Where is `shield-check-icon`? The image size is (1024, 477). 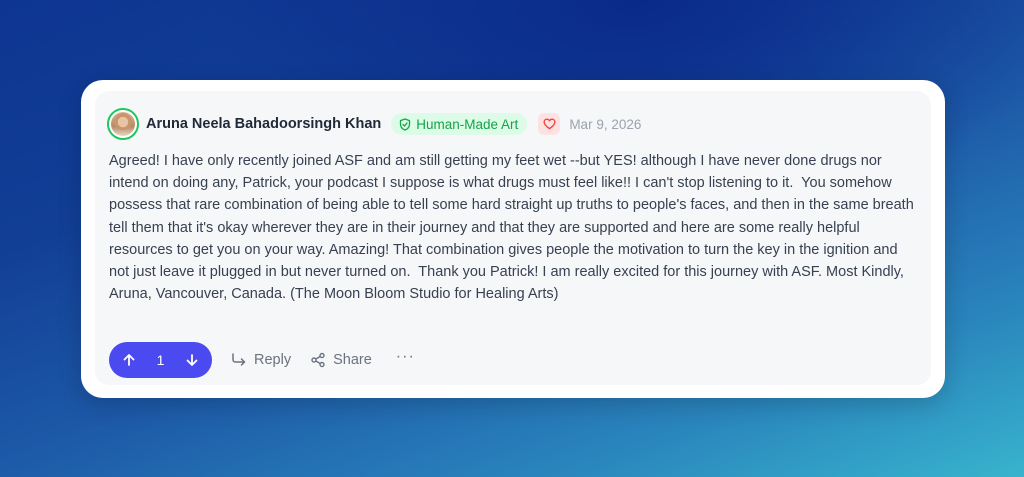 shield-check-icon is located at coordinates (405, 124).